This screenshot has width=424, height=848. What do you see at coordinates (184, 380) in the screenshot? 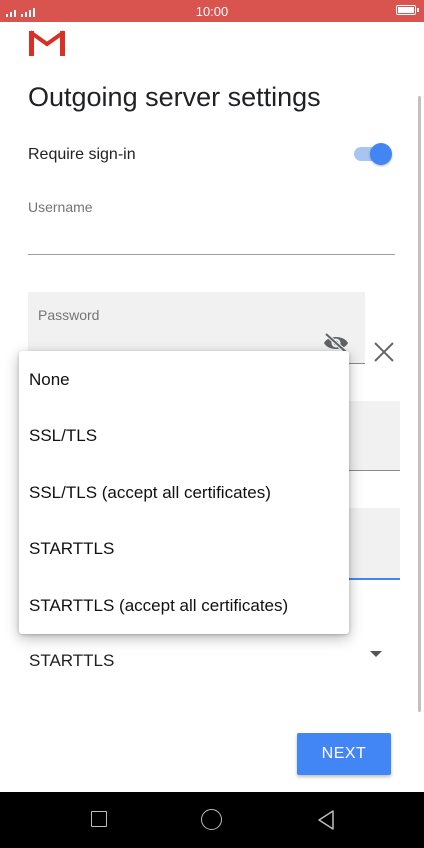
I see `dropdown-option-none: None` at bounding box center [184, 380].